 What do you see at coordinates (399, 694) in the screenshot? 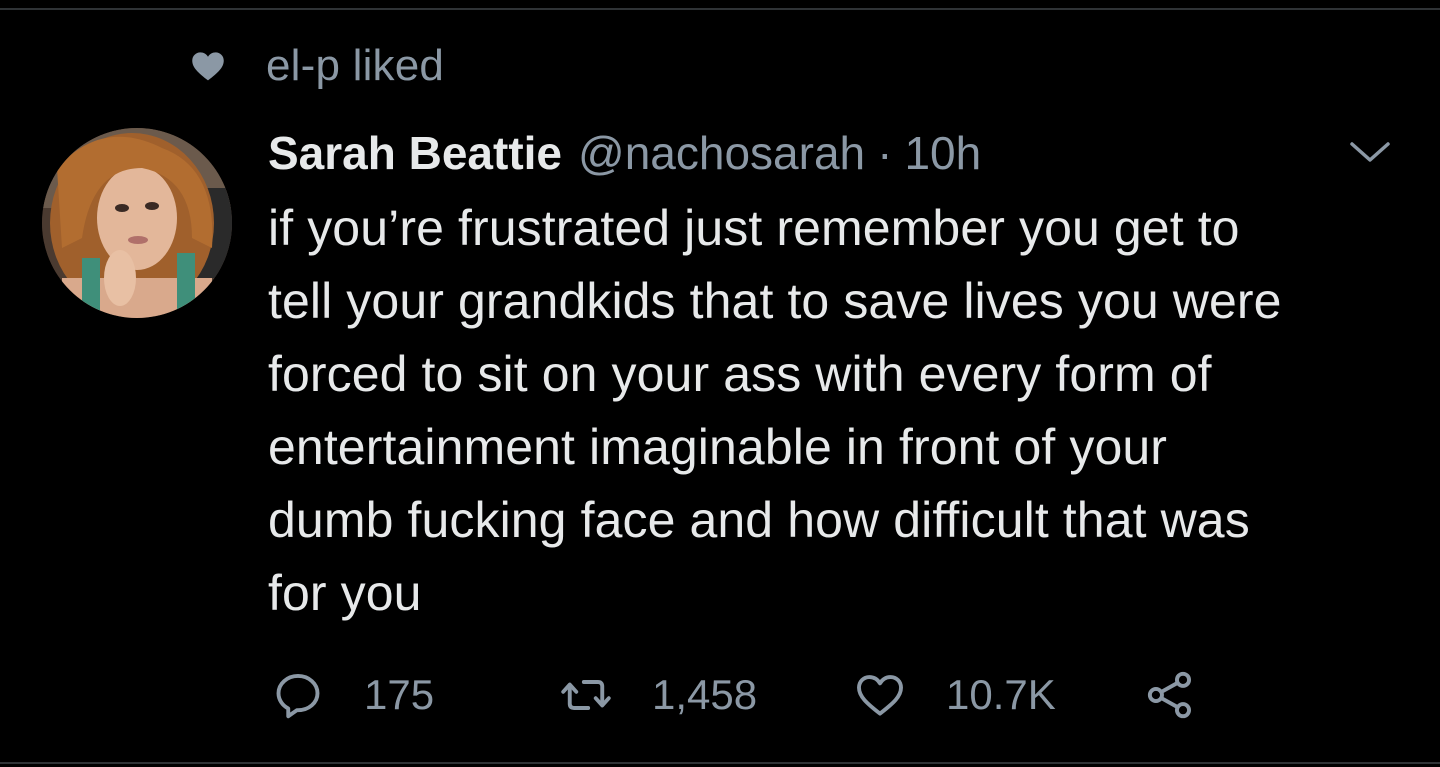
I see `reply-count: 175` at bounding box center [399, 694].